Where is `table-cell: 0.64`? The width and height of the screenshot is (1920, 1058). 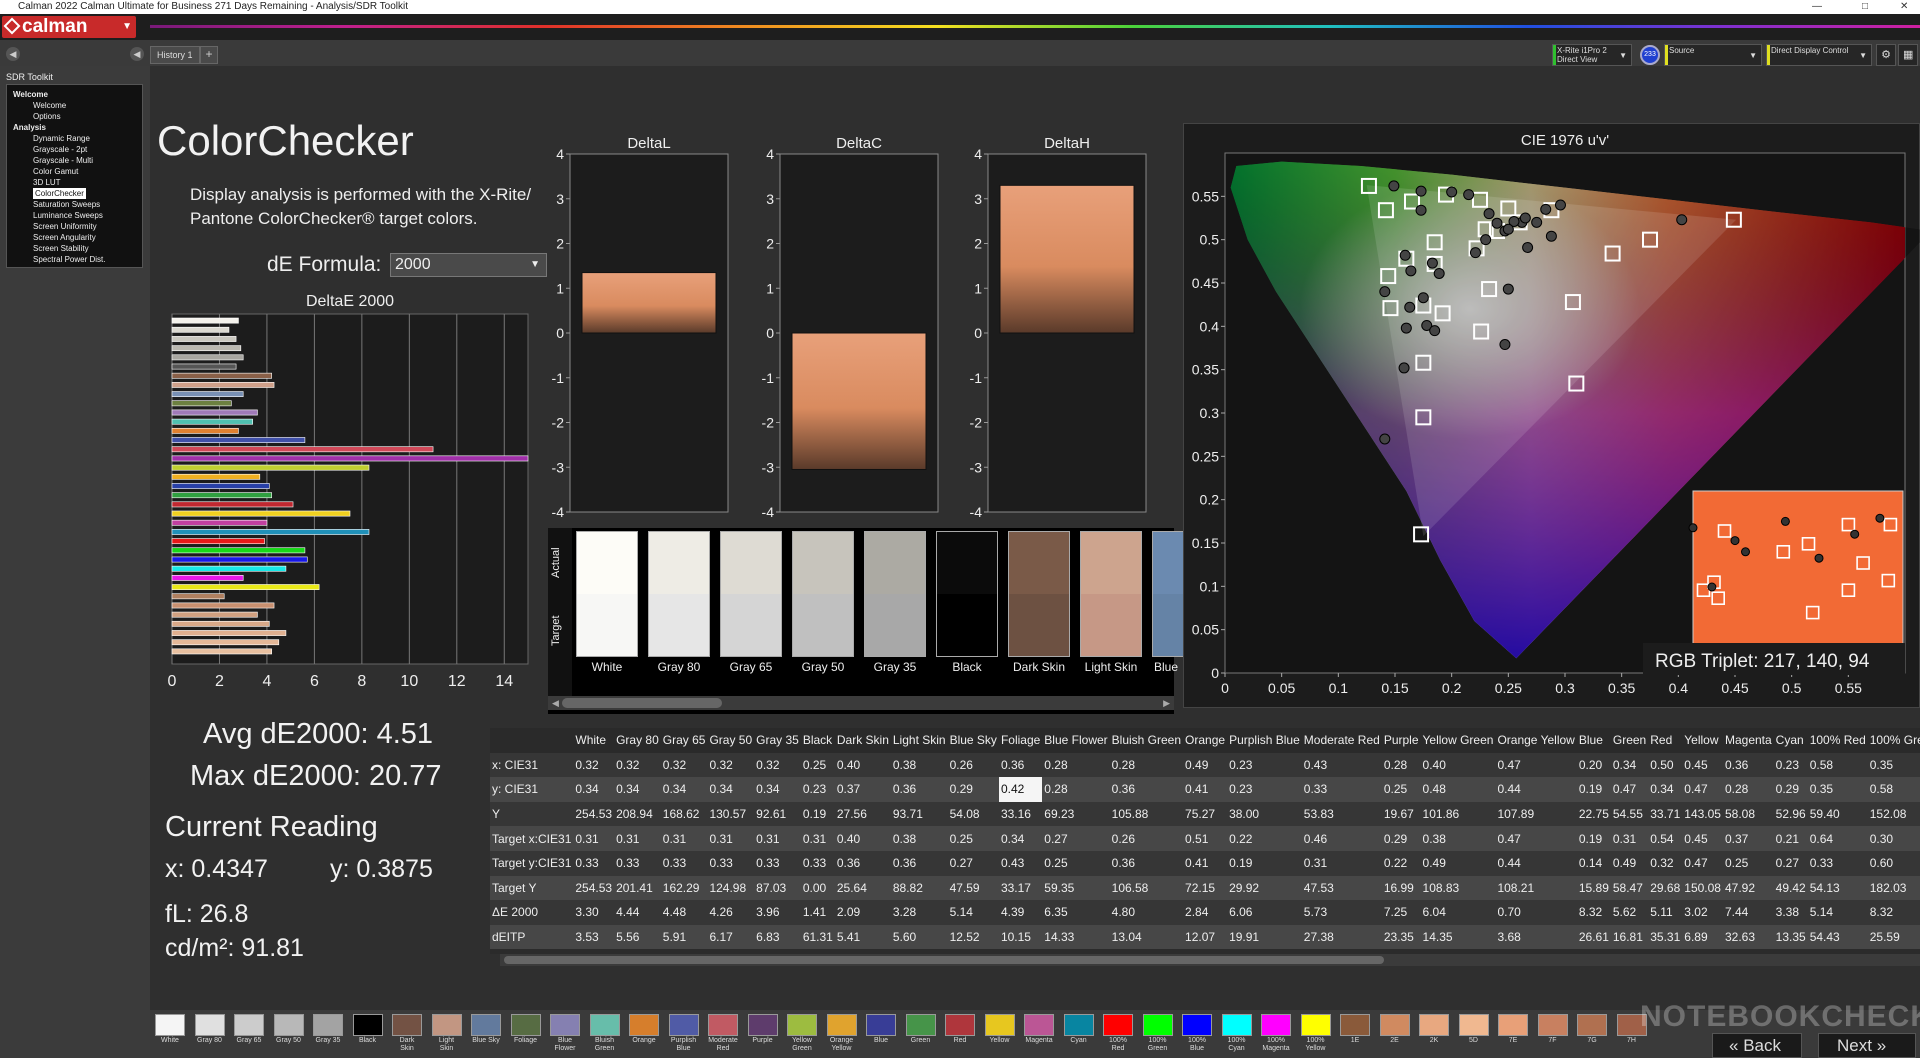 table-cell: 0.64 is located at coordinates (1837, 838).